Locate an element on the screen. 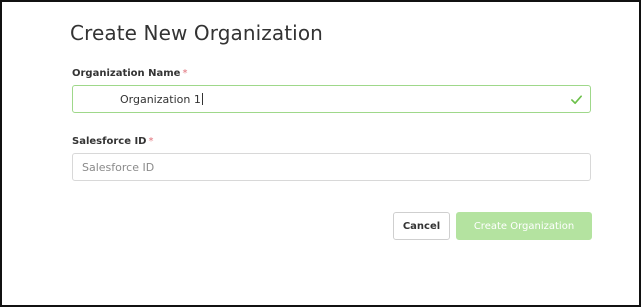 The width and height of the screenshot is (641, 307). salesforce-id-placeholder: Salesforce ID is located at coordinates (118, 167).